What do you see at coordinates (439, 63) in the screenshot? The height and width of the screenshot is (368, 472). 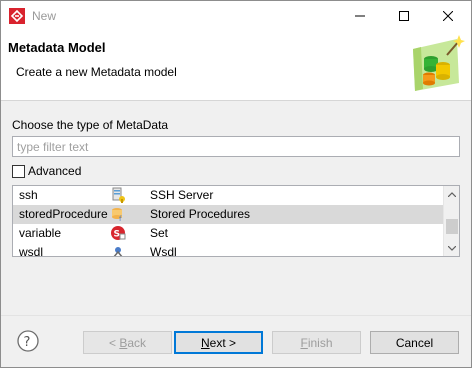 I see `metadata-wizard-icon` at bounding box center [439, 63].